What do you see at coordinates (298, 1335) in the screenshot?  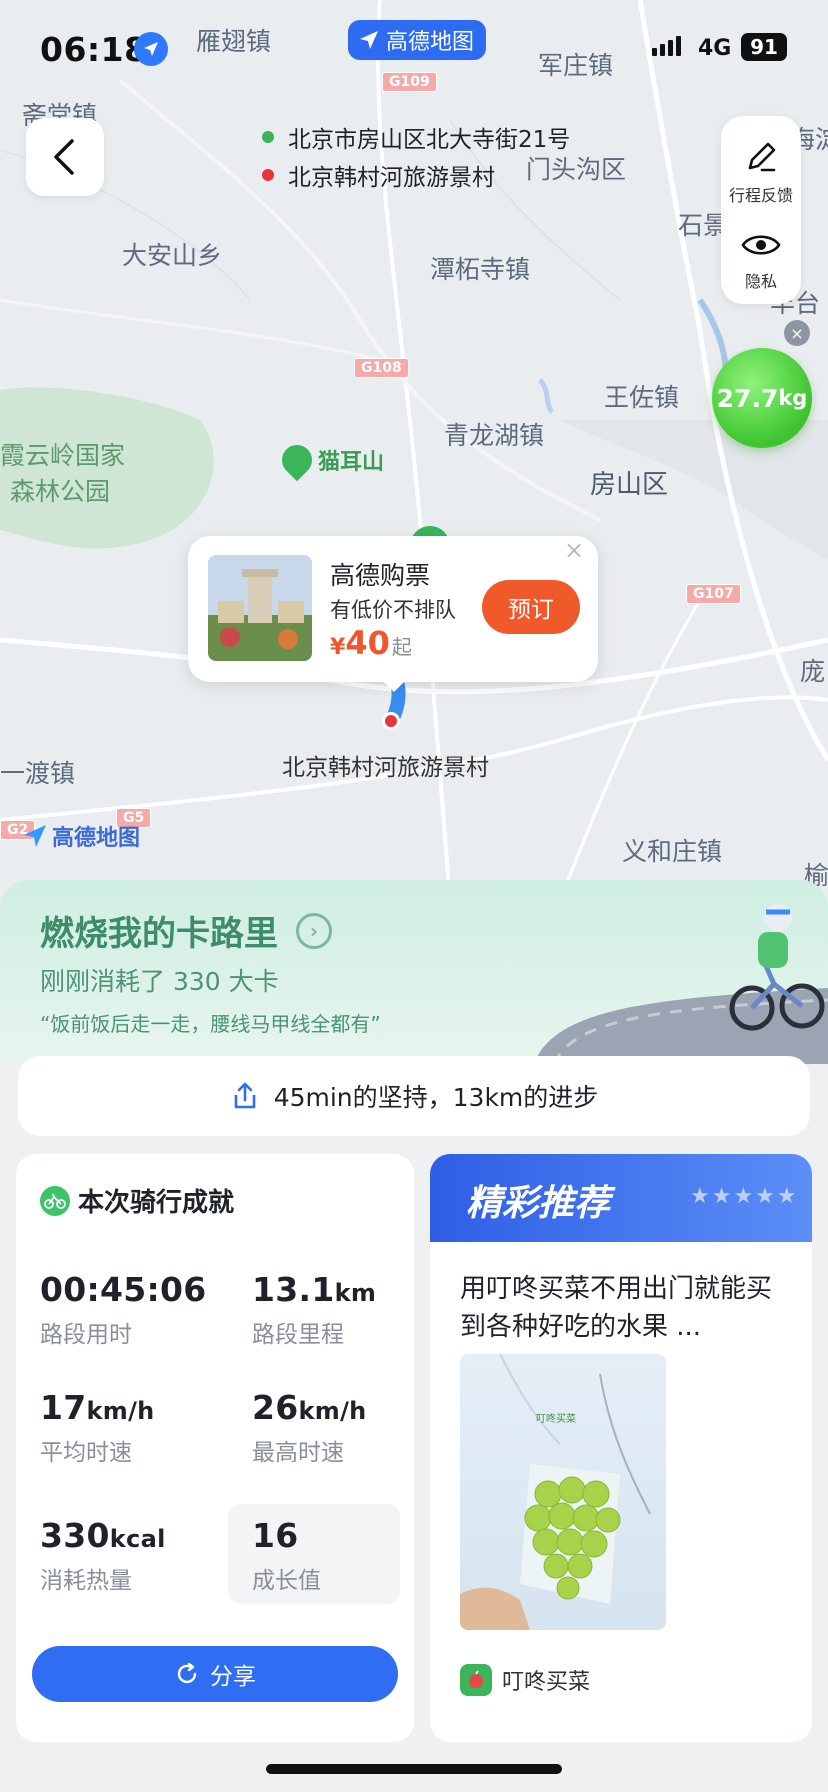 I see `stat-label: 路段里程` at bounding box center [298, 1335].